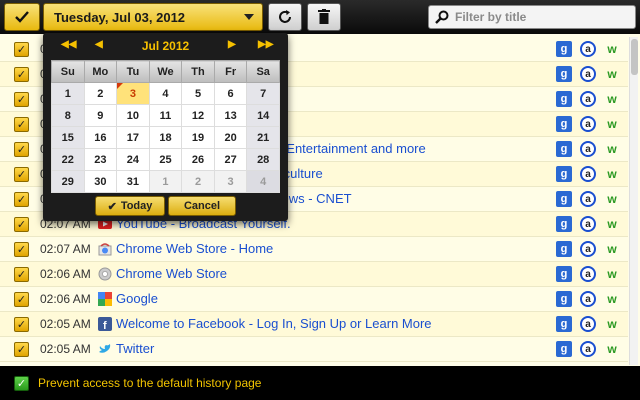 This screenshot has width=640, height=400. What do you see at coordinates (100, 159) in the screenshot?
I see `calendar-day: 23` at bounding box center [100, 159].